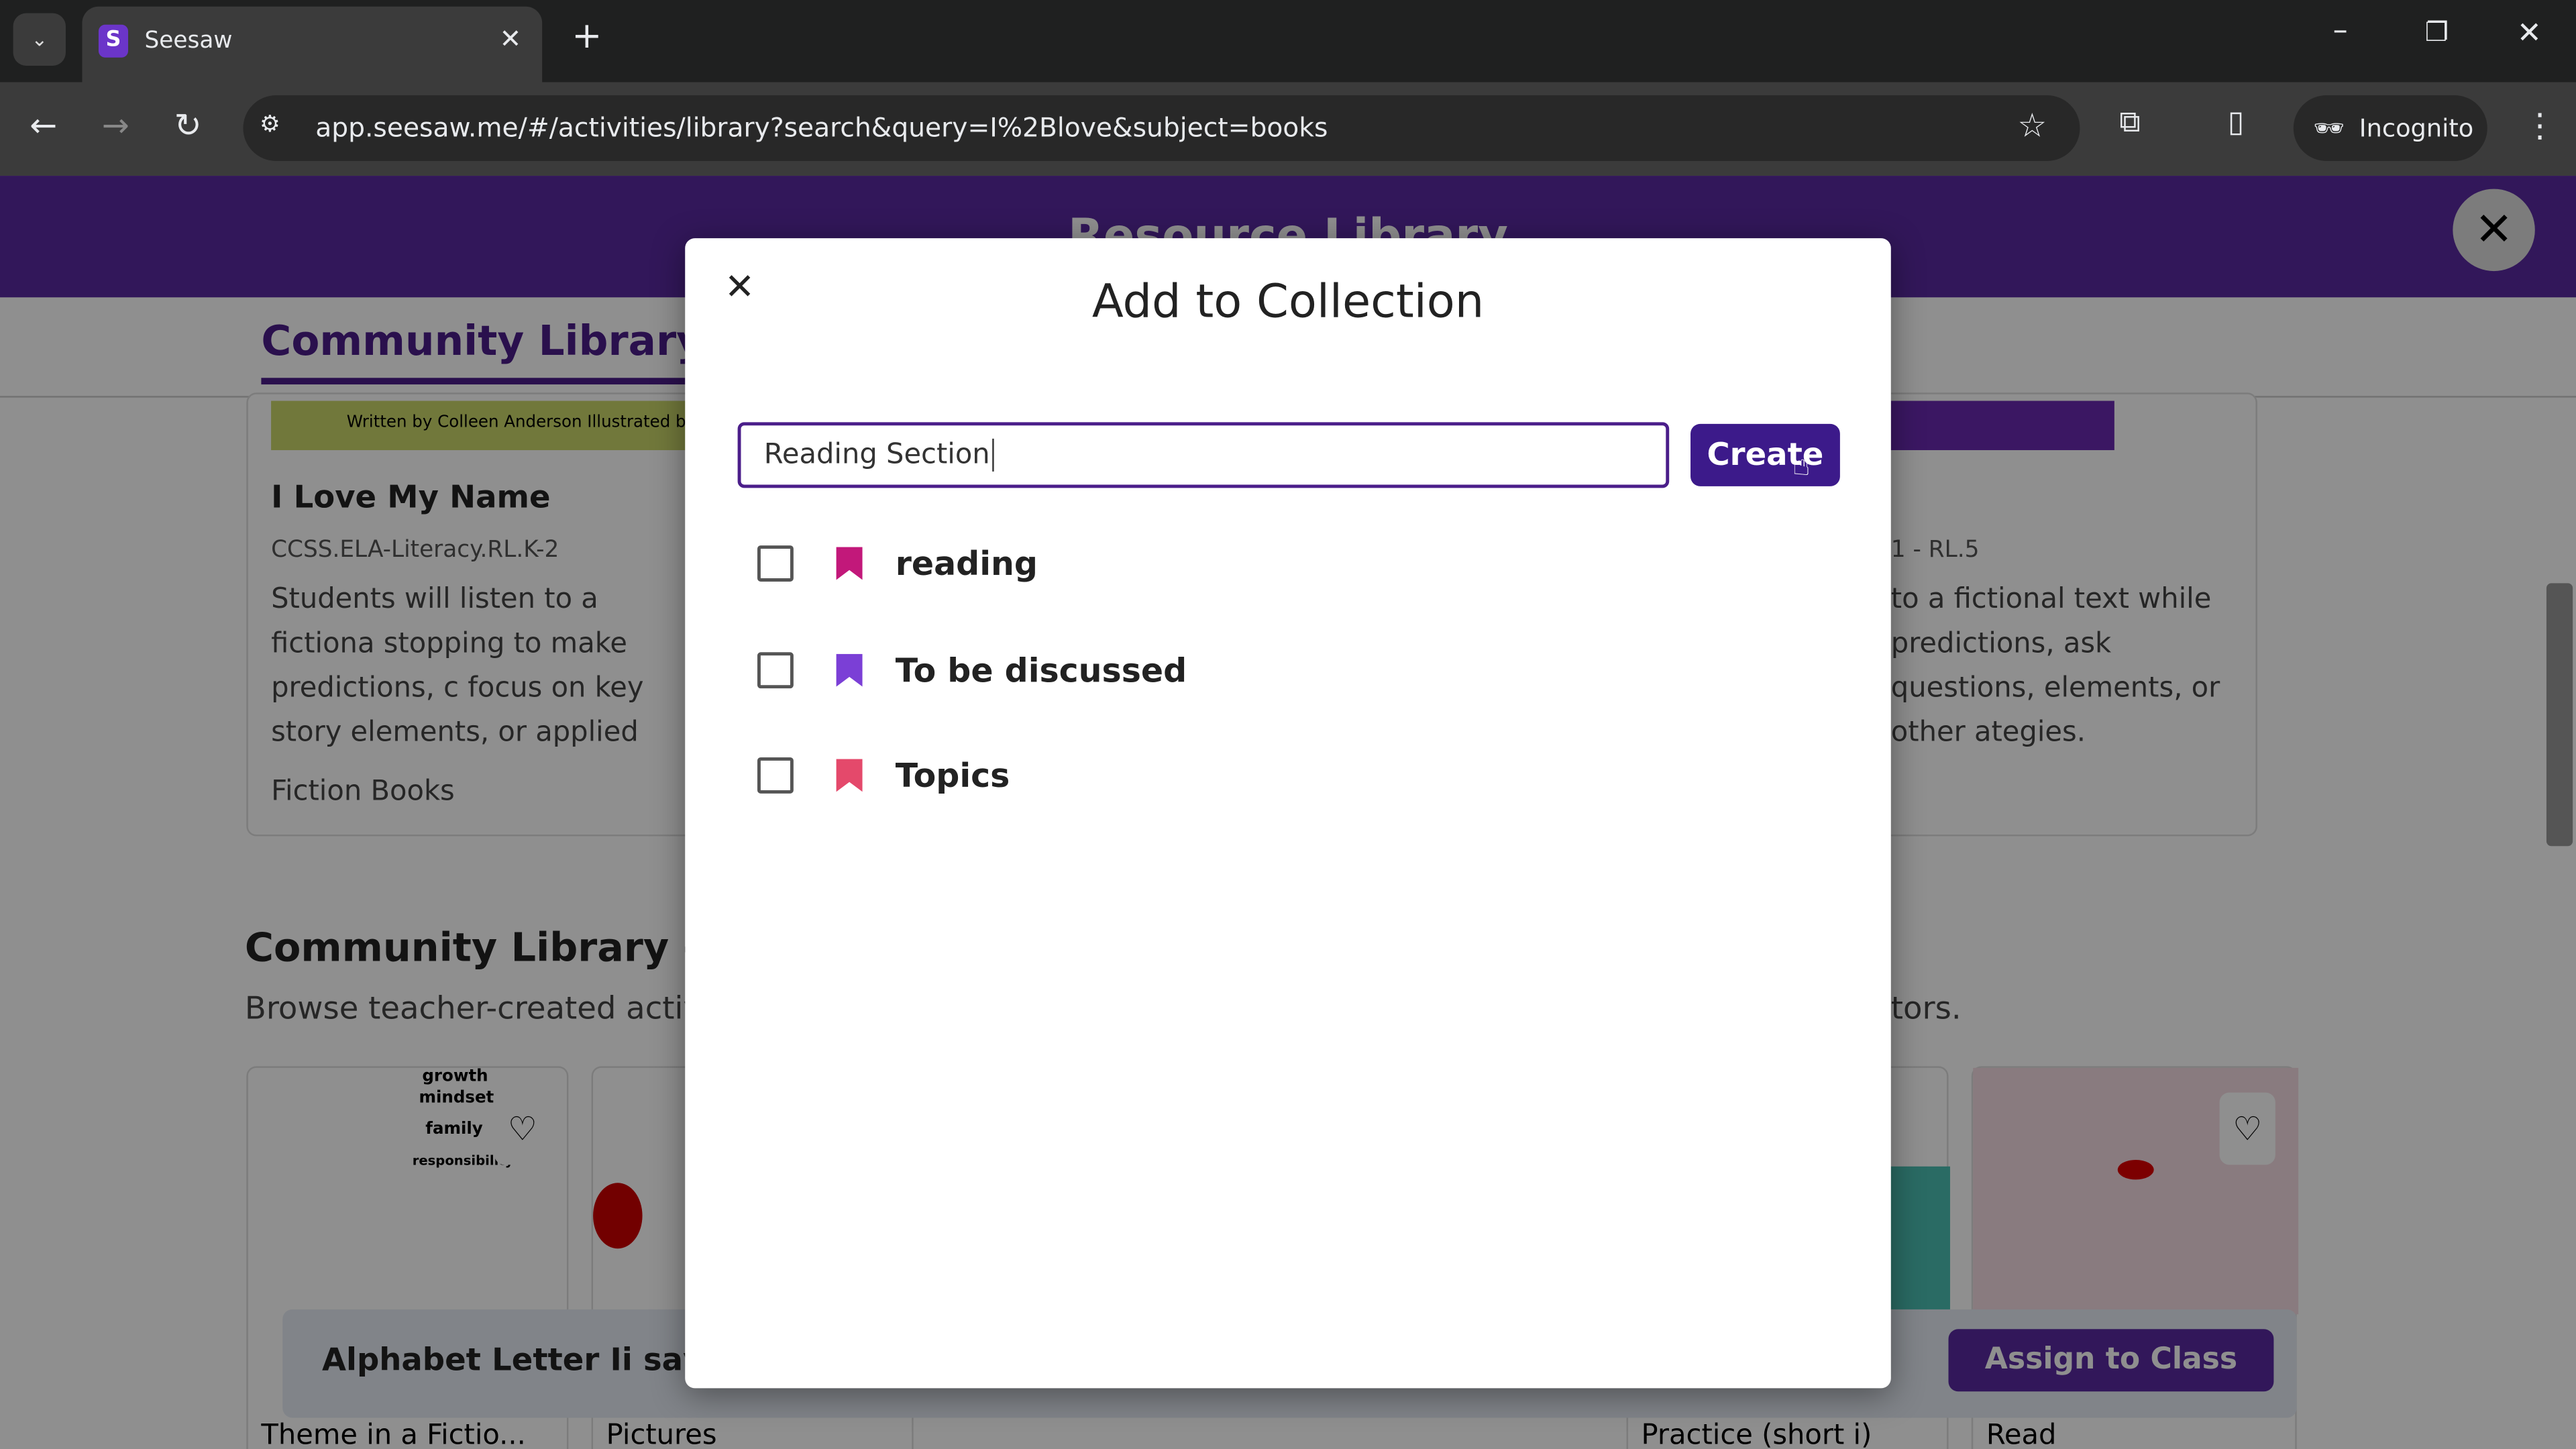 This screenshot has width=2576, height=1449. What do you see at coordinates (2329, 128) in the screenshot?
I see `incognito-icon: 🕶` at bounding box center [2329, 128].